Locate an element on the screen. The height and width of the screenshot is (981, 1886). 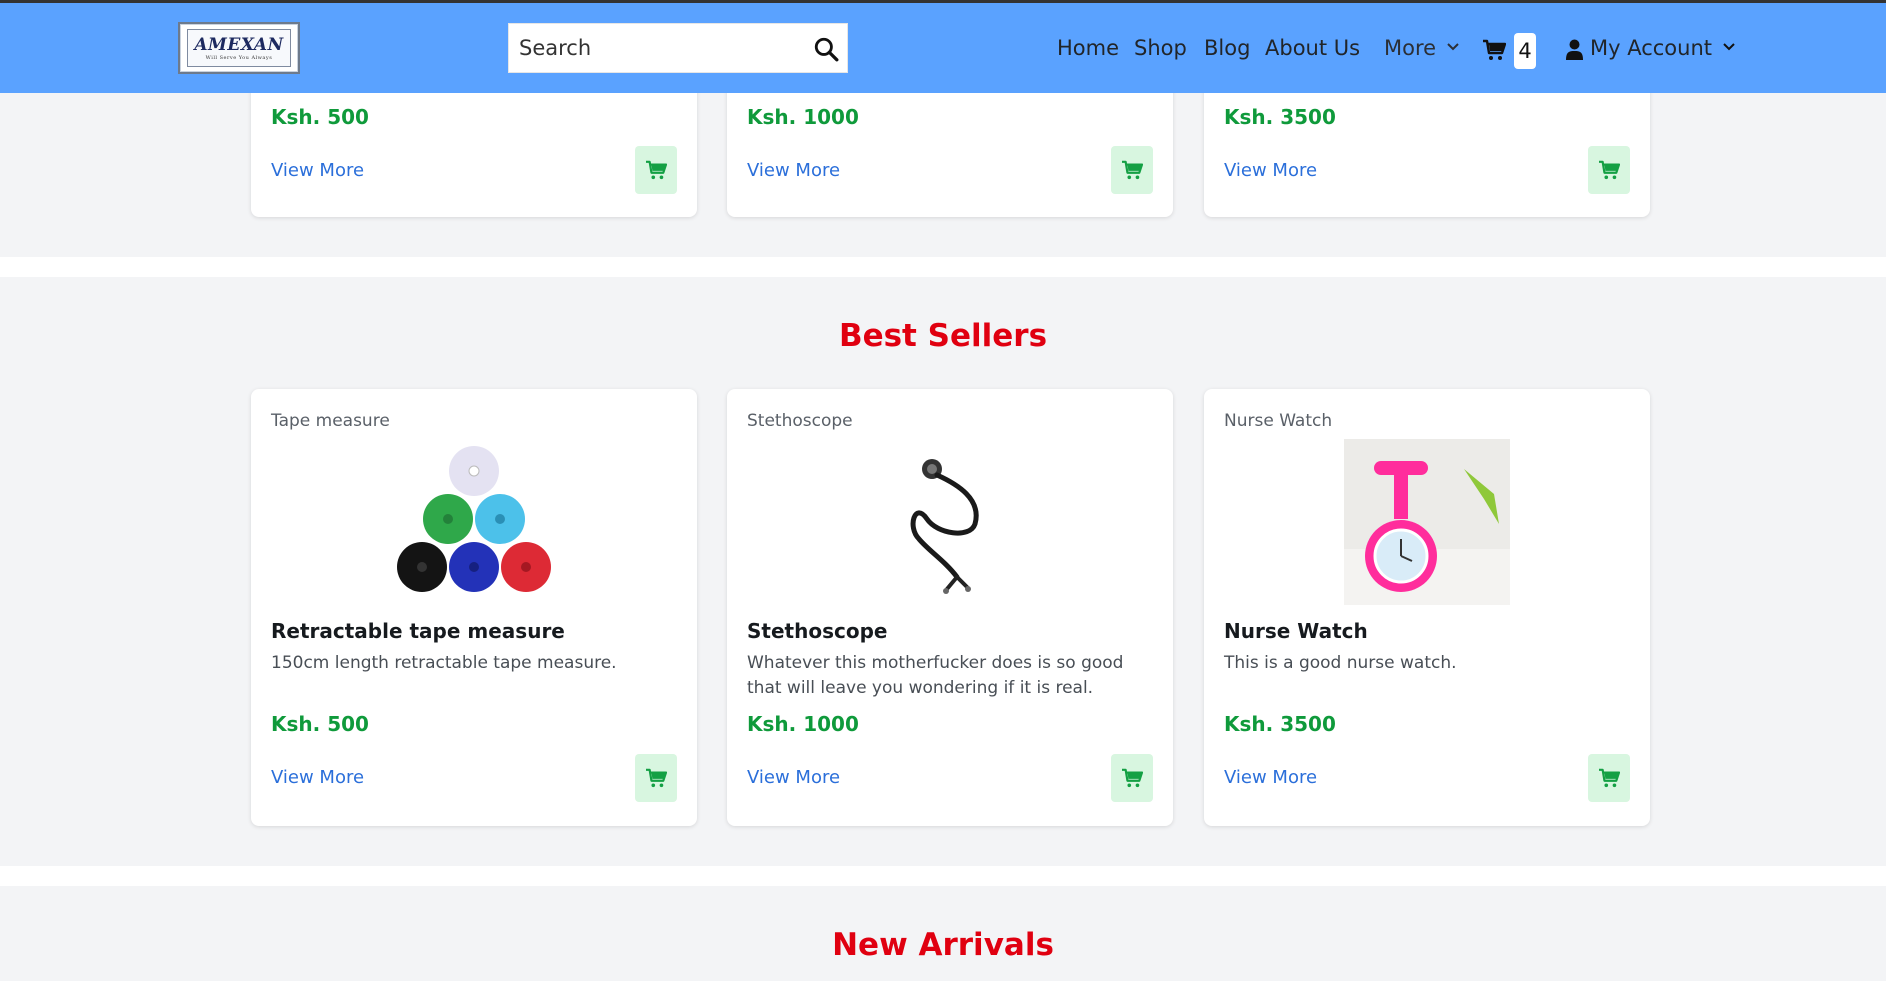
product-description: 150cm length retractable tape measure. is located at coordinates (444, 663).